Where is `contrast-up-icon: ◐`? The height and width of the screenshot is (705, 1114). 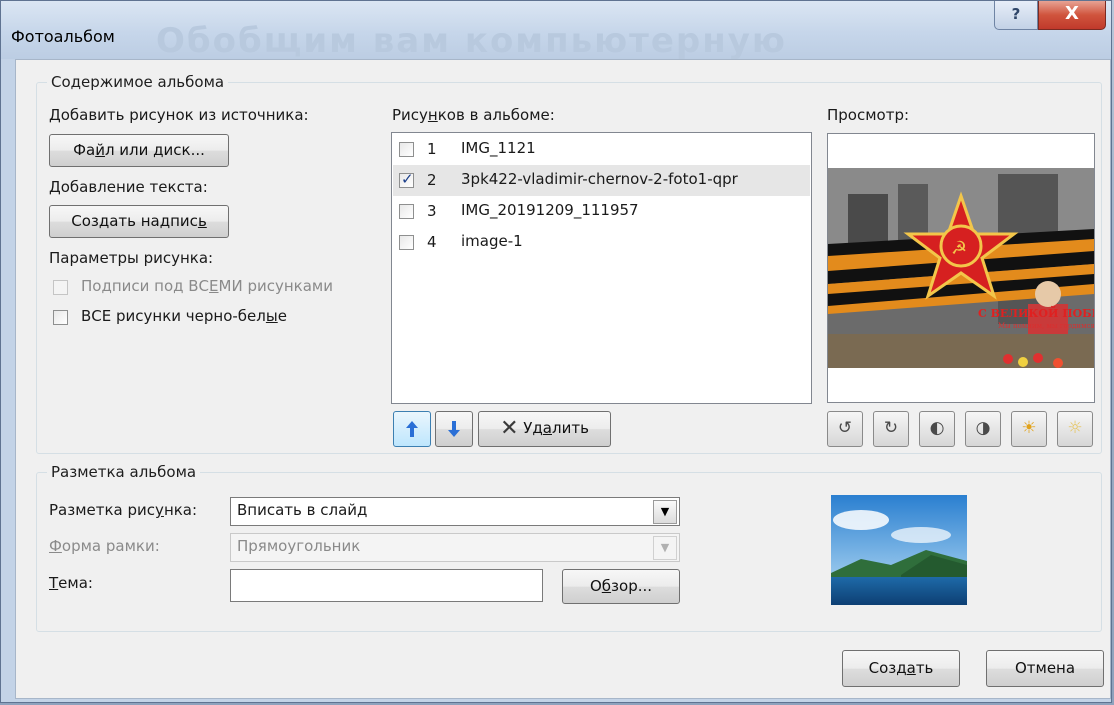 contrast-up-icon: ◐ is located at coordinates (937, 428).